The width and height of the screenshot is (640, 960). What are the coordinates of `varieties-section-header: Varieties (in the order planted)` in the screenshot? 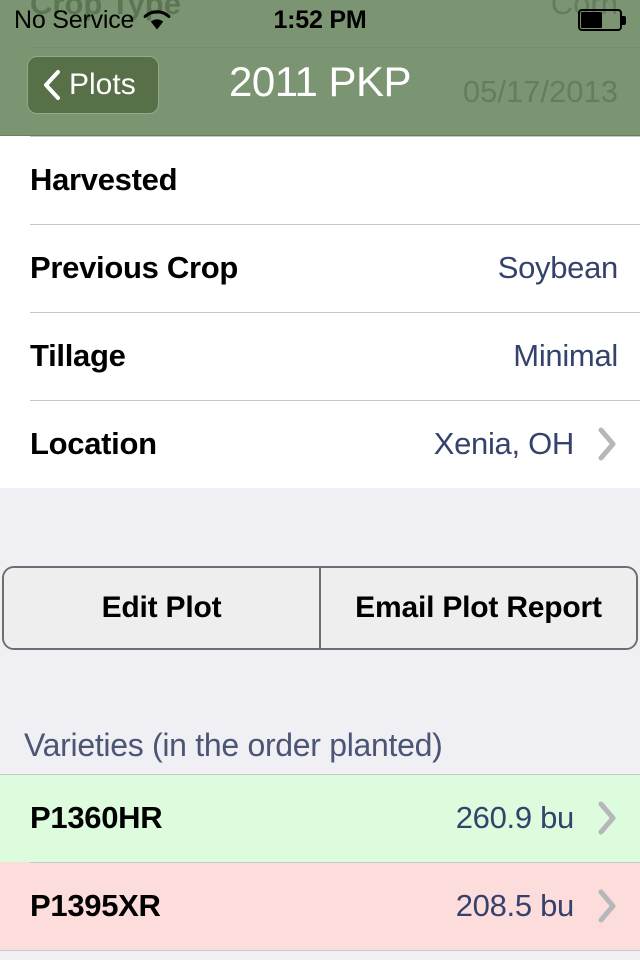 It's located at (320, 738).